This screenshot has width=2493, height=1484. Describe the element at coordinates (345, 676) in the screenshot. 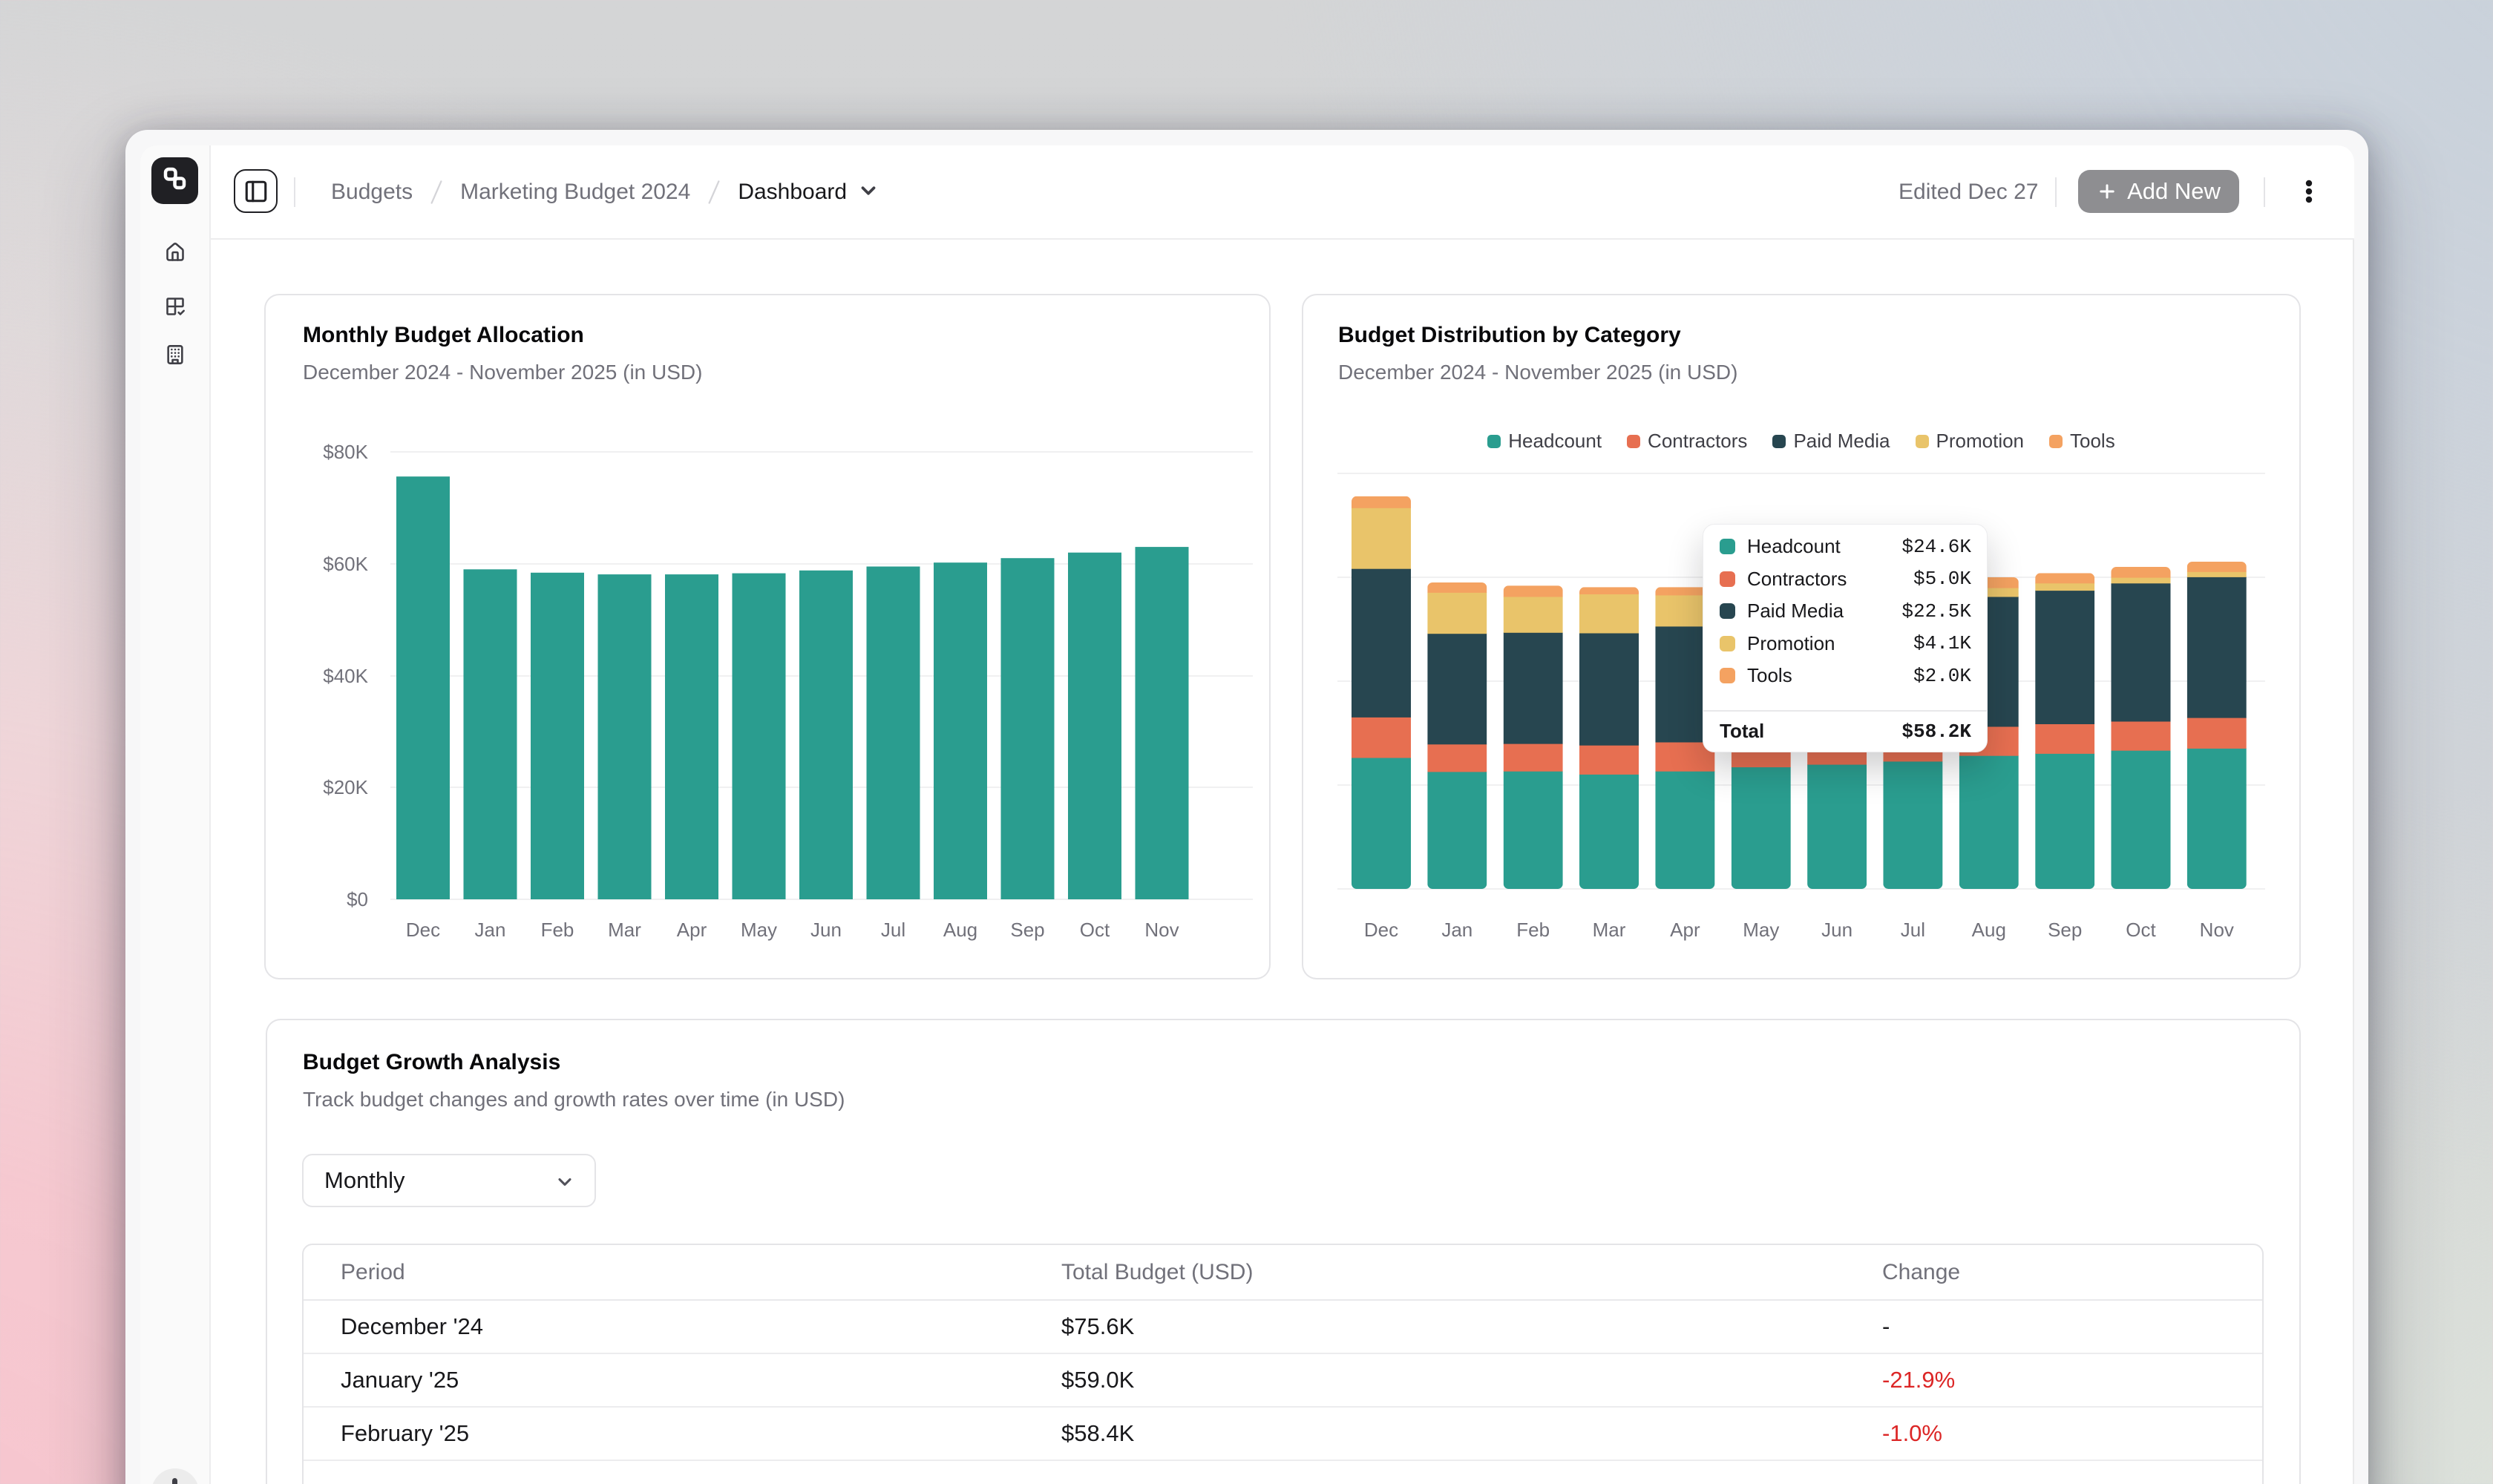

I see `svg-text: $40K` at that location.